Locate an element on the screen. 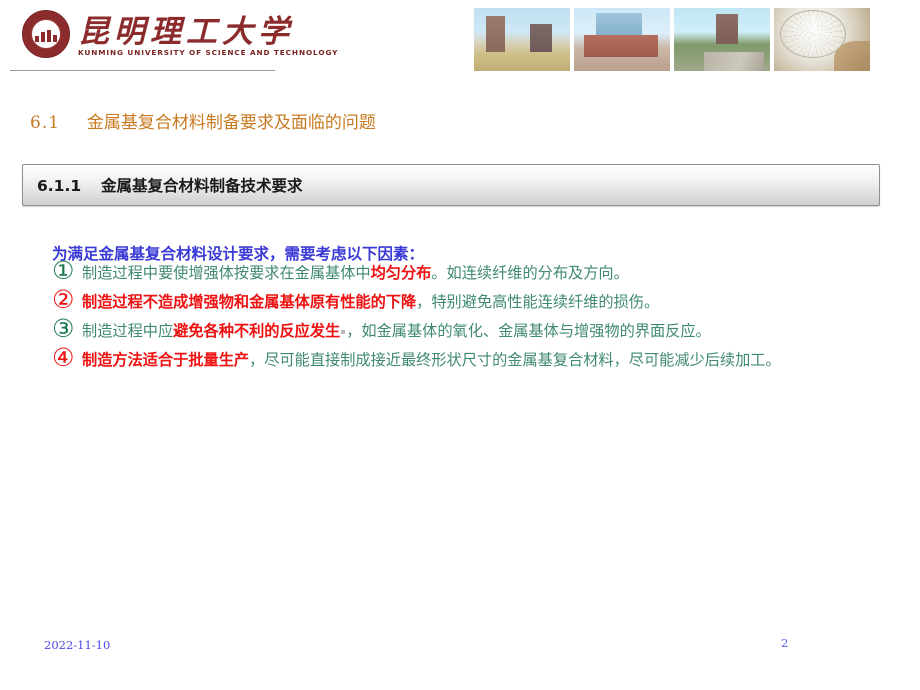 This screenshot has height=690, width=920. item-1-highlight: 均匀分布 is located at coordinates (401, 273).